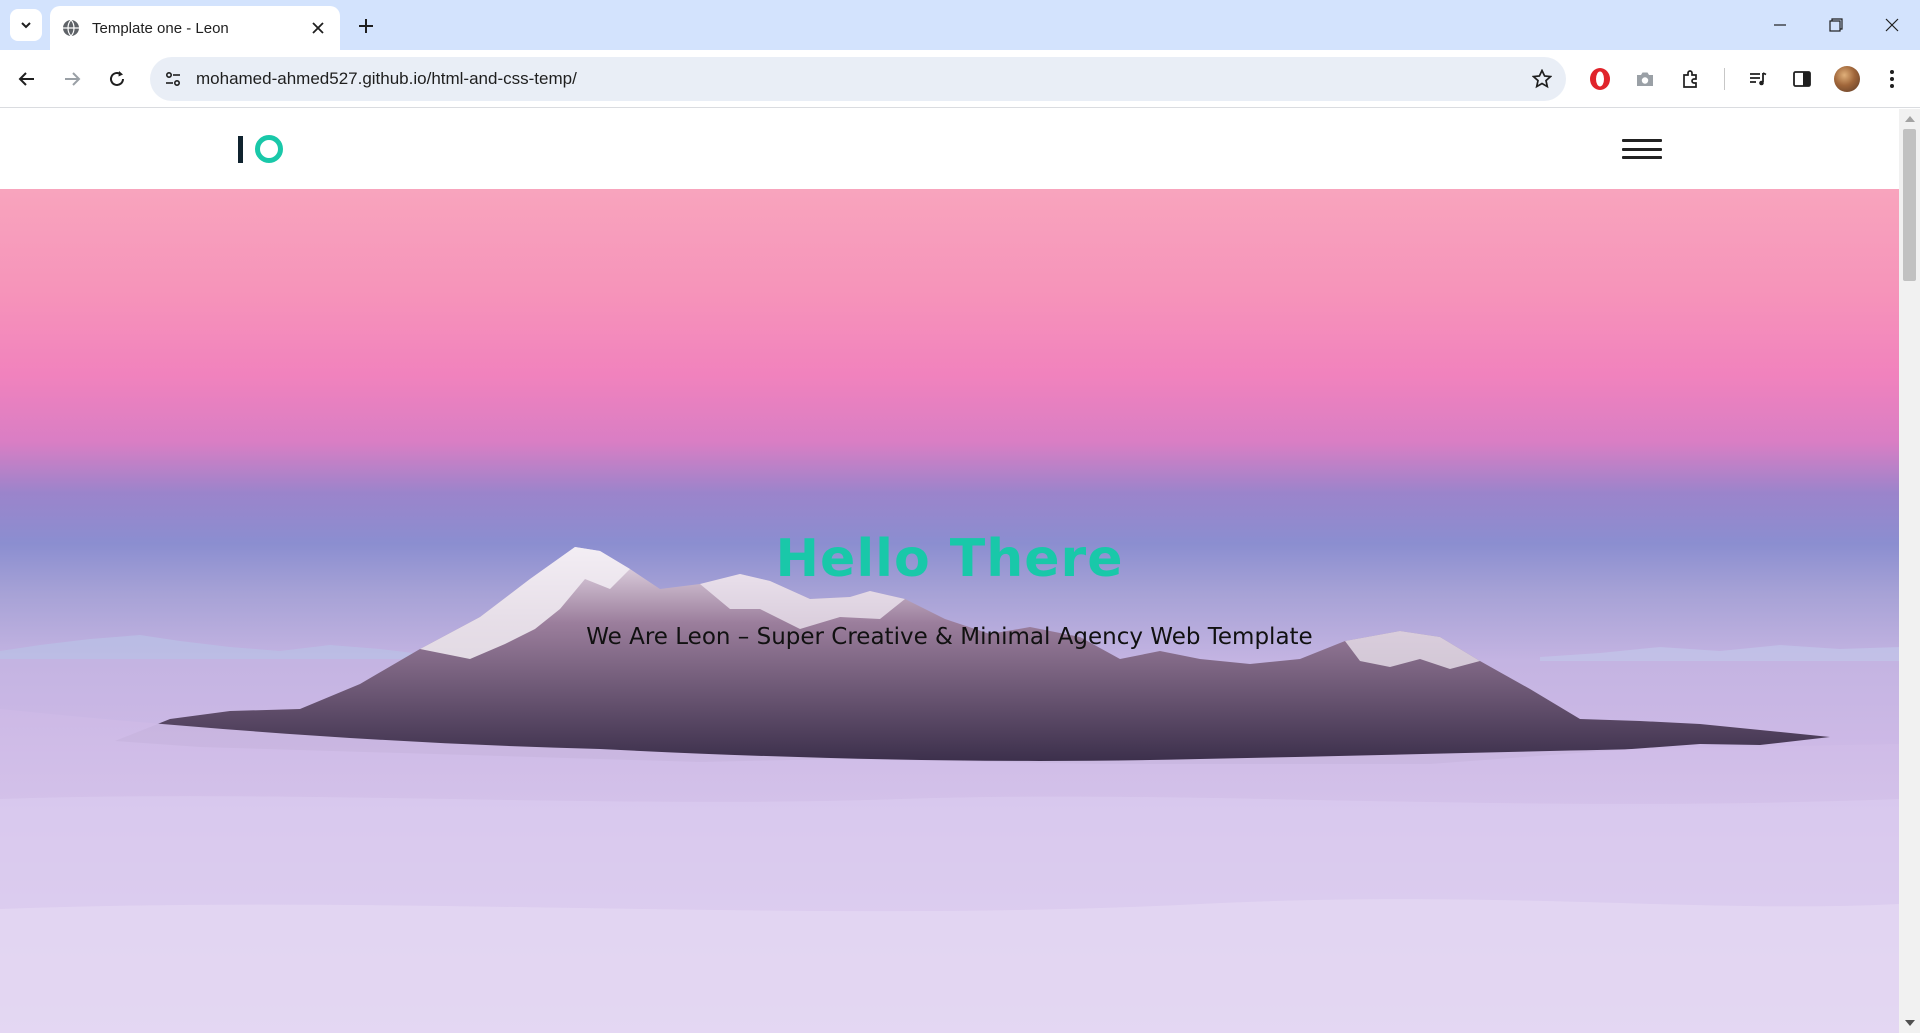 The image size is (1920, 1033). I want to click on forward-button, so click(72, 79).